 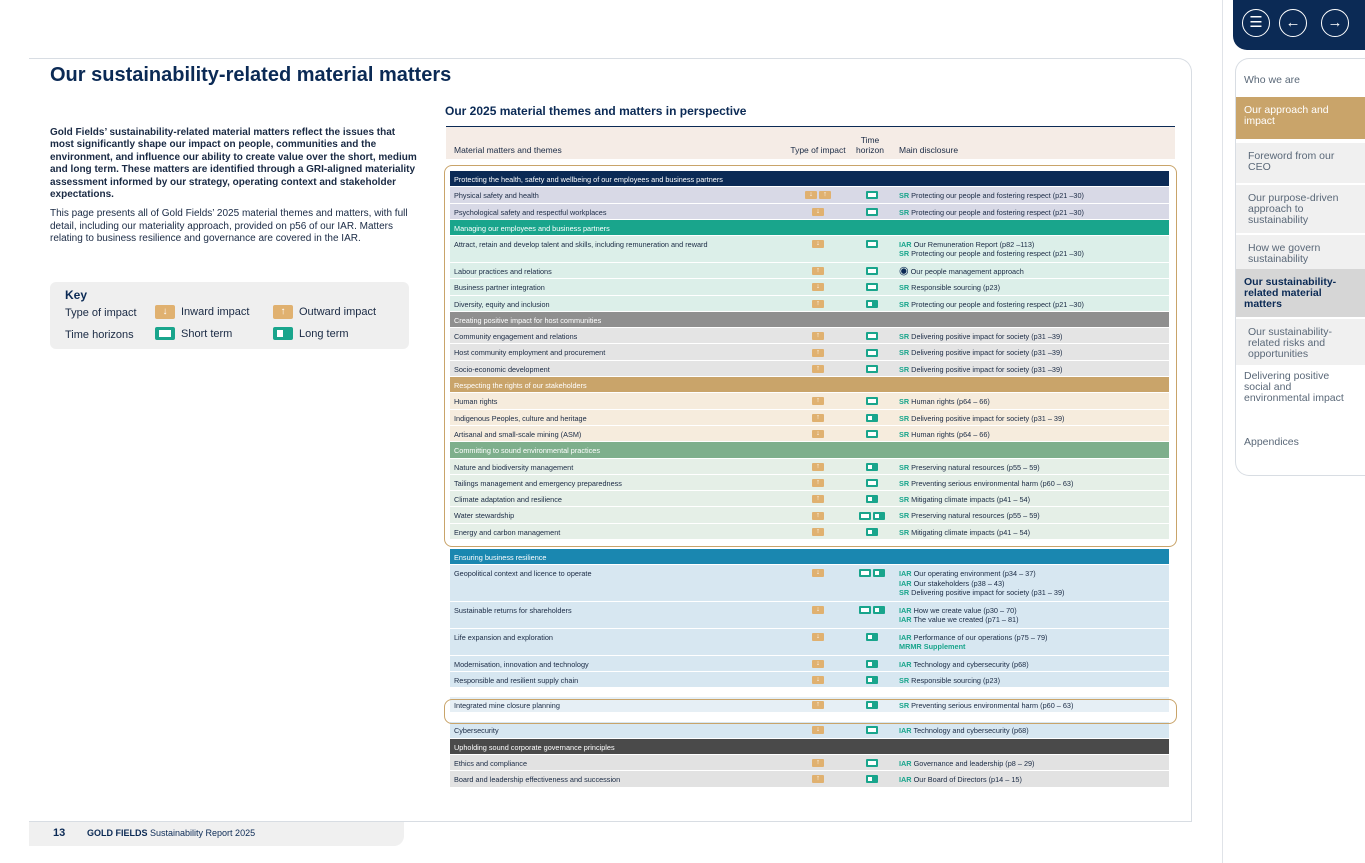 I want to click on page-number: 13, so click(x=59, y=833).